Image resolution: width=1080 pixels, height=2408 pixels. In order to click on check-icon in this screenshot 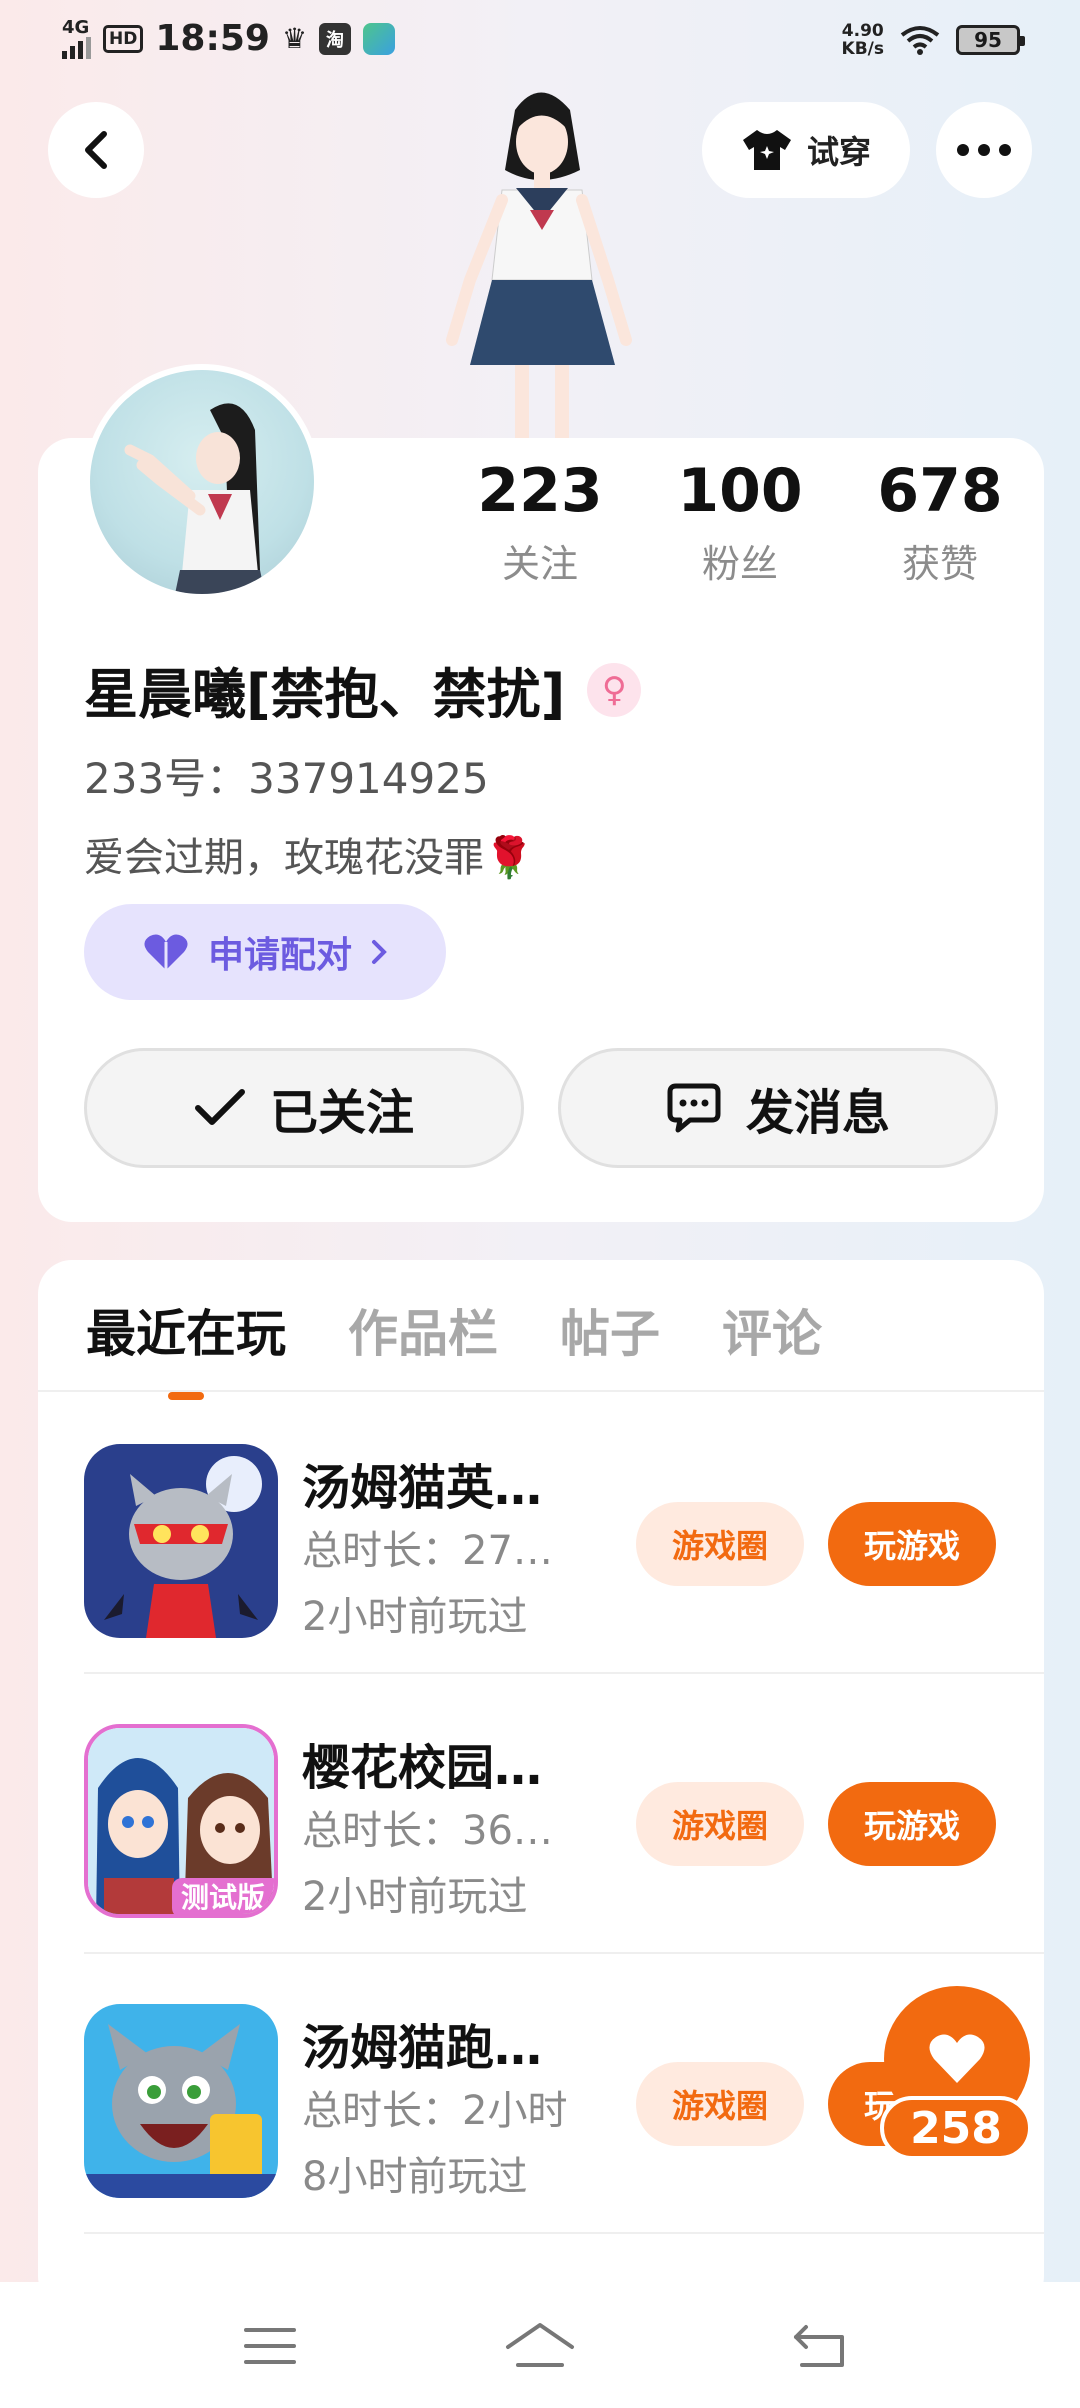, I will do `click(219, 1107)`.